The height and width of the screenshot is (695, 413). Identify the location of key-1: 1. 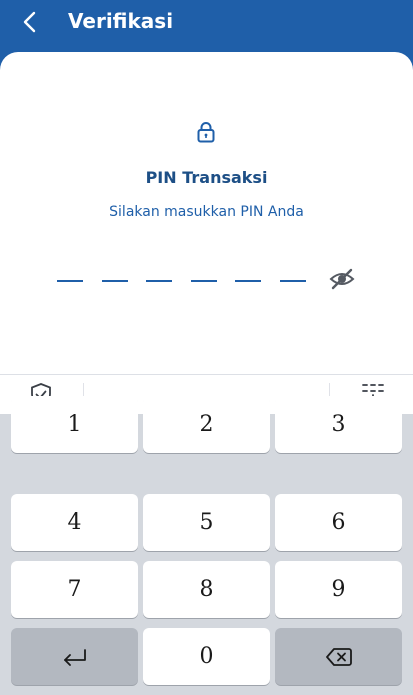
(74, 424).